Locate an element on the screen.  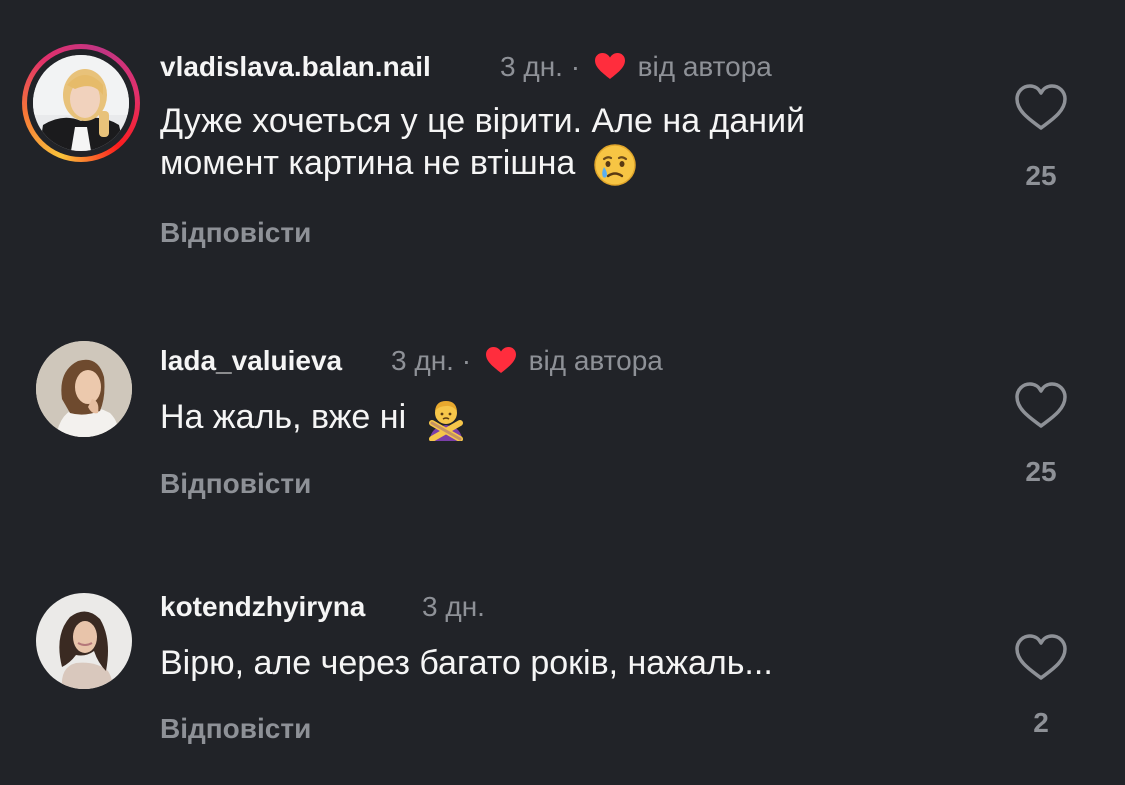
like-count: 2 is located at coordinates (1041, 722).